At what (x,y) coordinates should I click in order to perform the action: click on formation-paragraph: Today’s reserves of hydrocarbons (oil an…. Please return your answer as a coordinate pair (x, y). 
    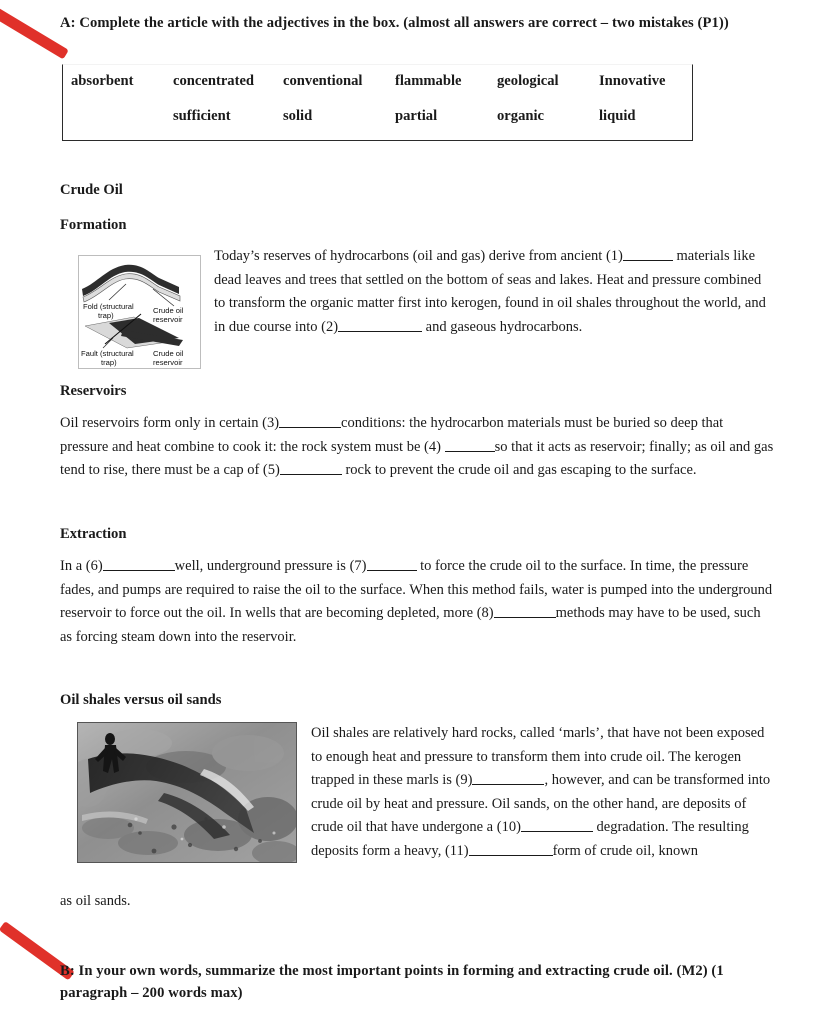
    Looking at the image, I should click on (494, 292).